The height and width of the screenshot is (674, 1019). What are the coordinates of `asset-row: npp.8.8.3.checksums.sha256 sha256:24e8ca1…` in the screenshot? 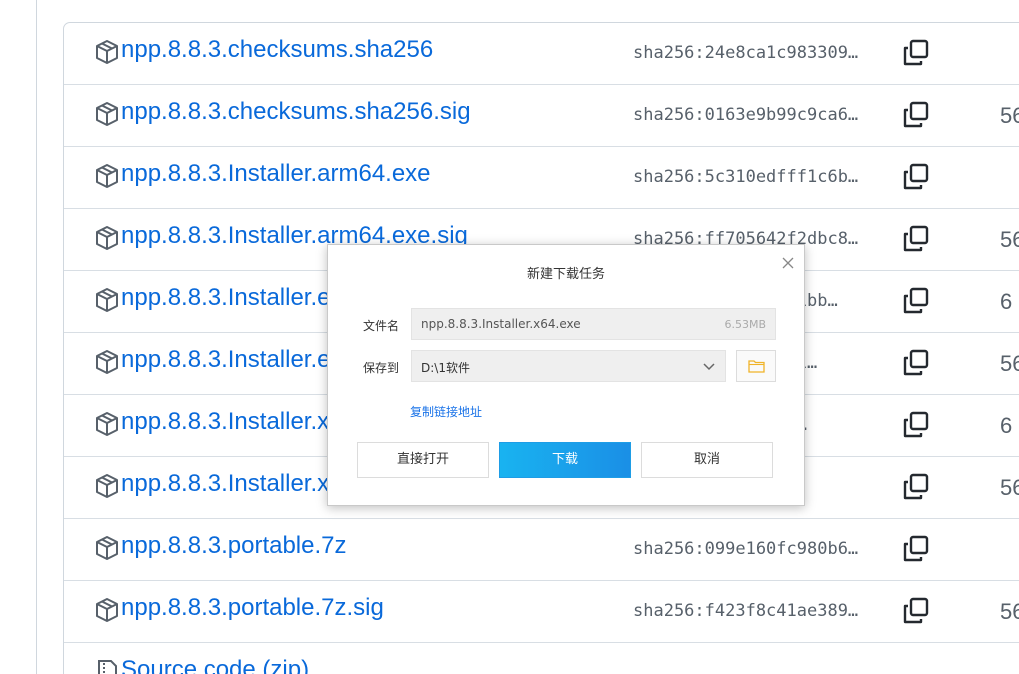 It's located at (541, 54).